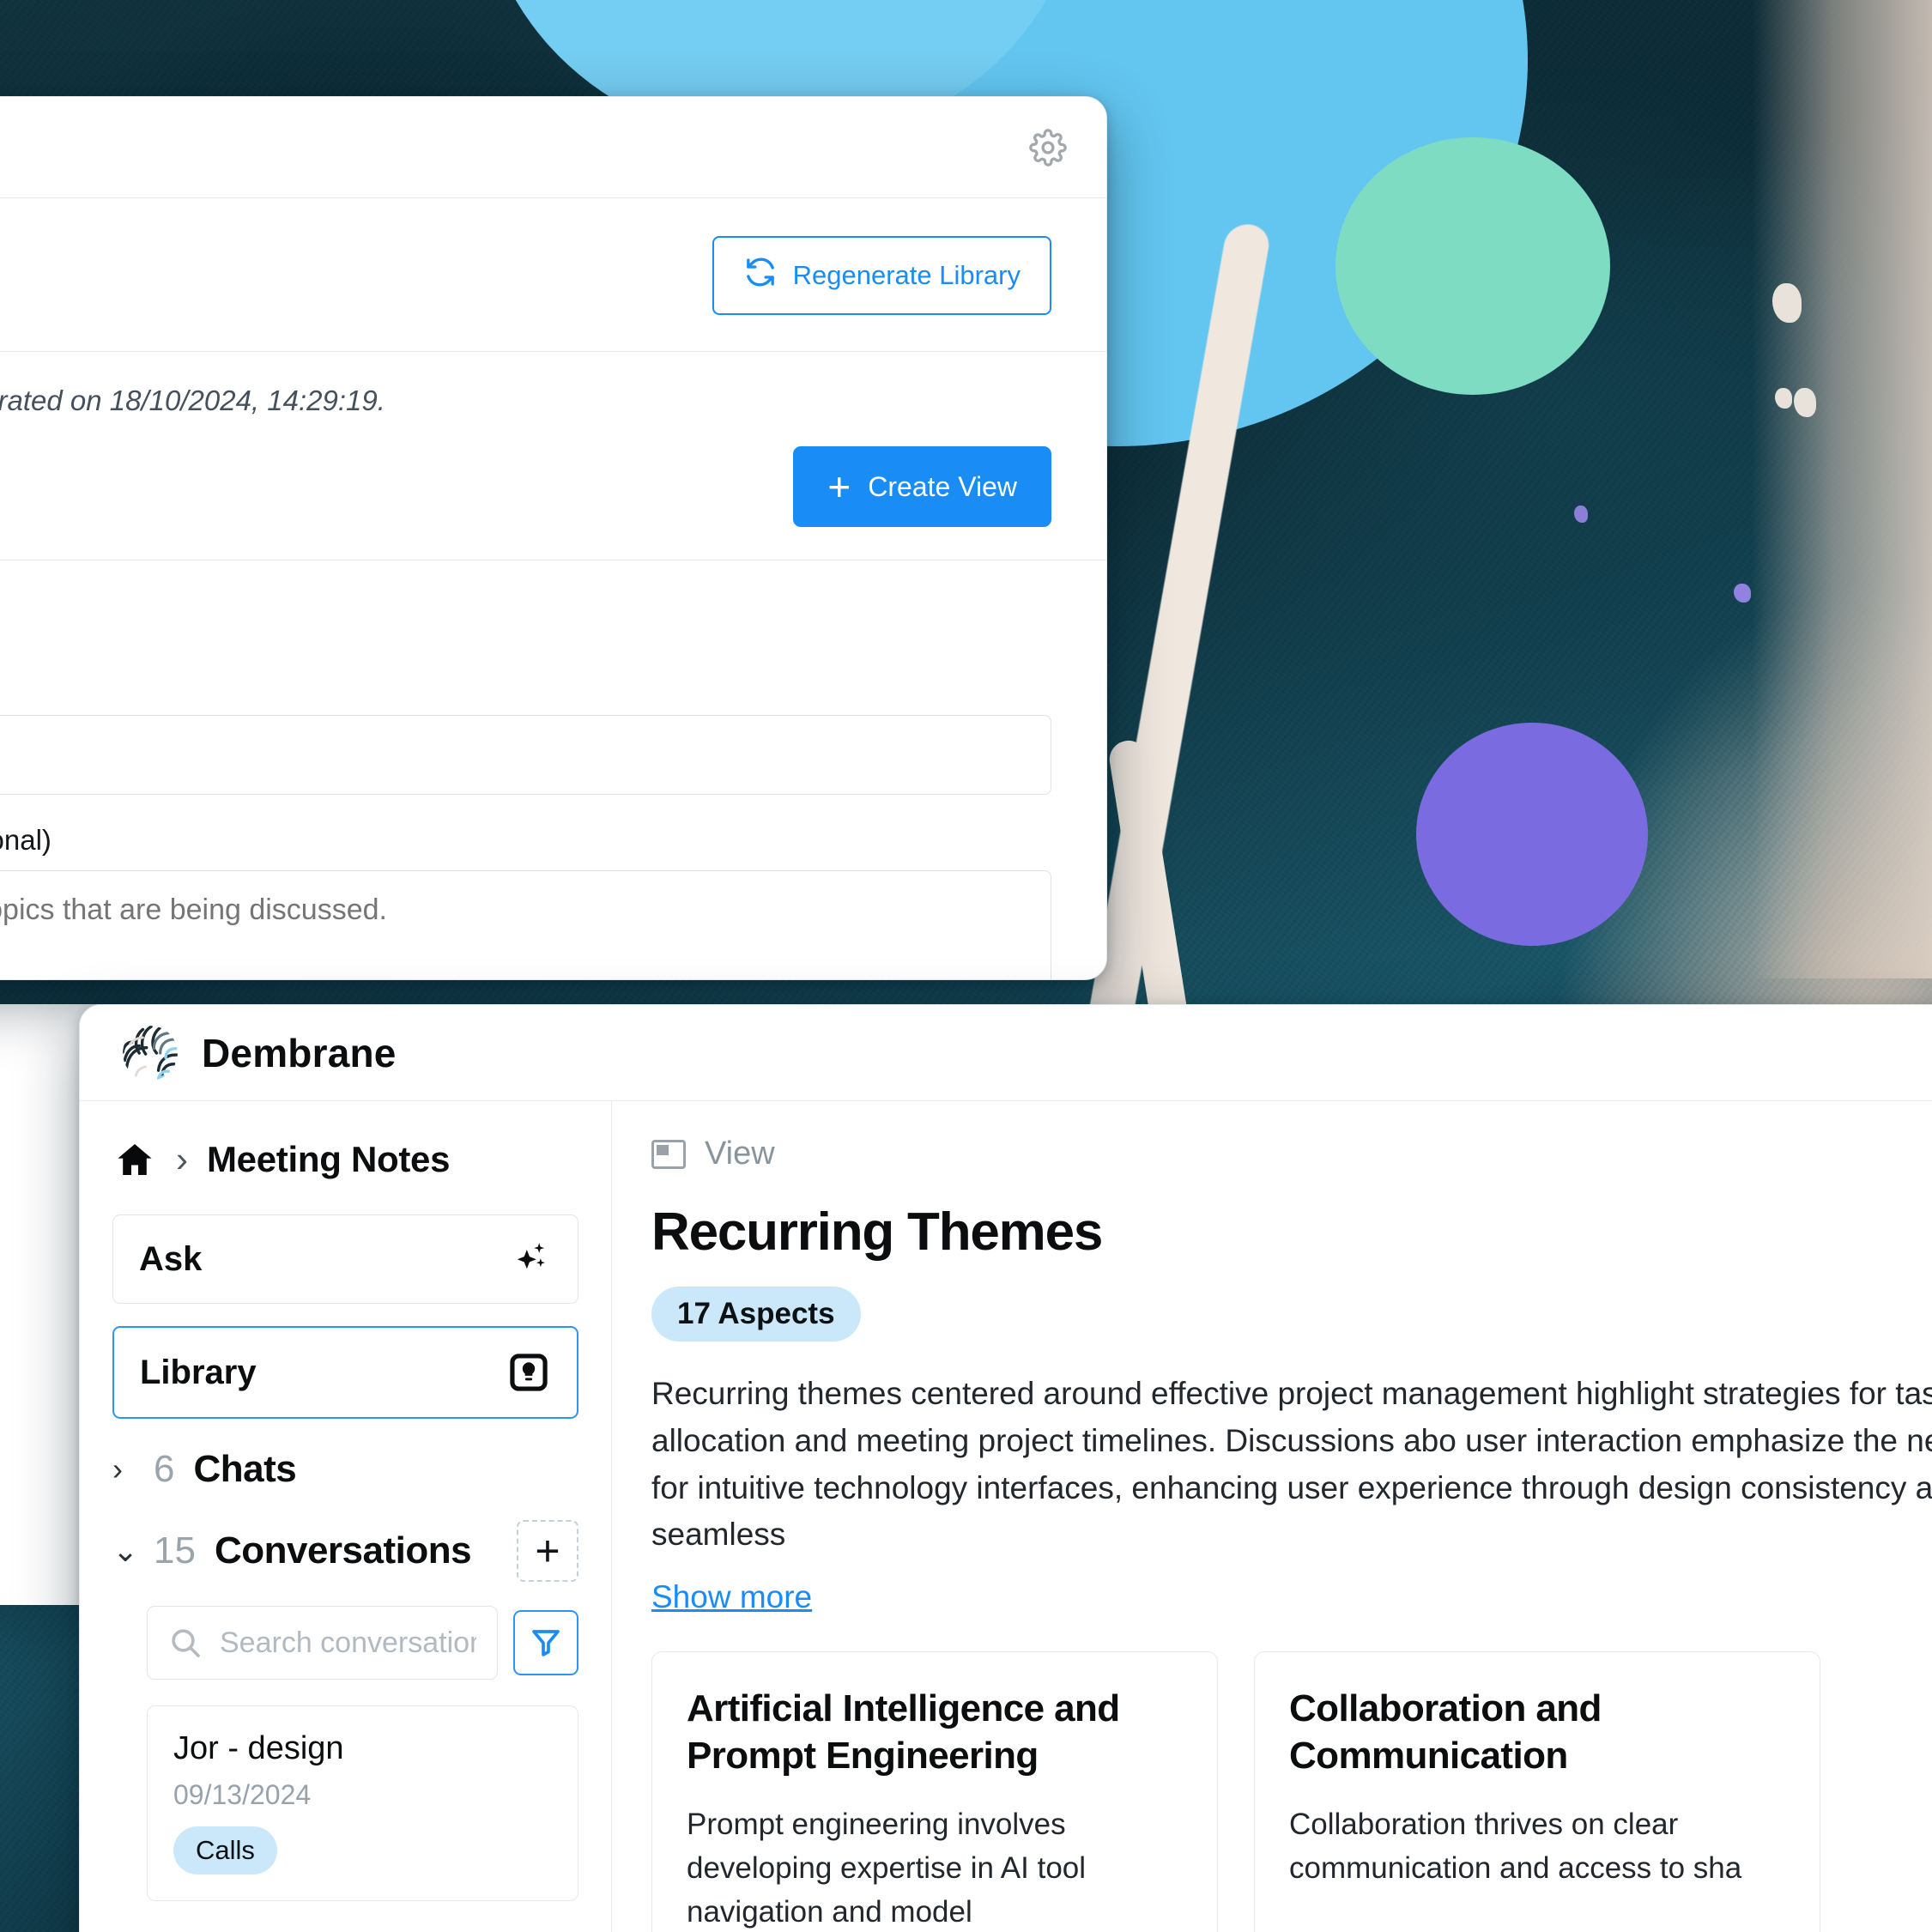 The width and height of the screenshot is (1932, 1932). What do you see at coordinates (732, 1597) in the screenshot?
I see `show-more-link: Show more` at bounding box center [732, 1597].